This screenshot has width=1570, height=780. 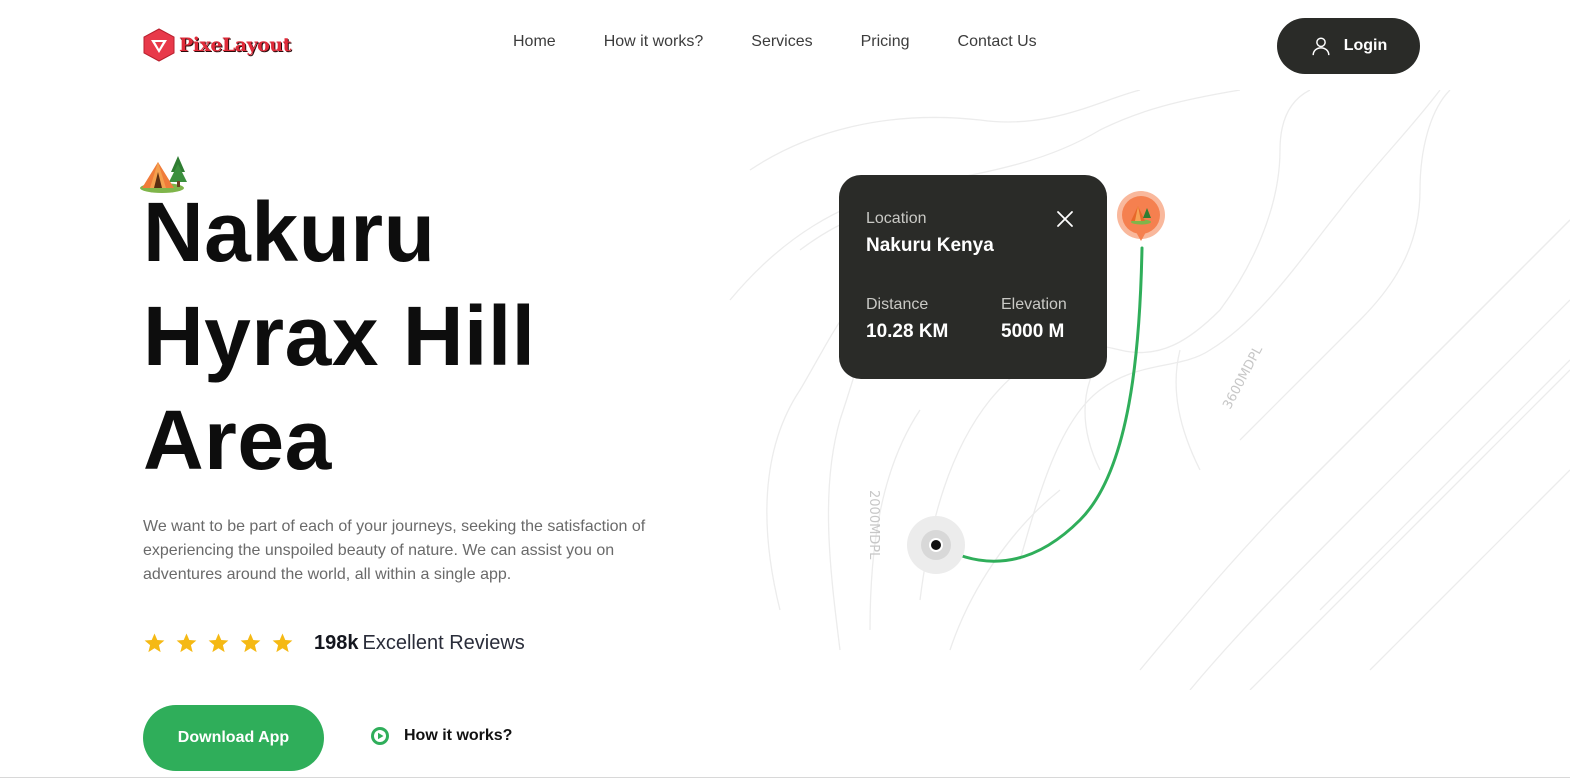 What do you see at coordinates (1243, 377) in the screenshot?
I see `contour-label: 3600MDPL` at bounding box center [1243, 377].